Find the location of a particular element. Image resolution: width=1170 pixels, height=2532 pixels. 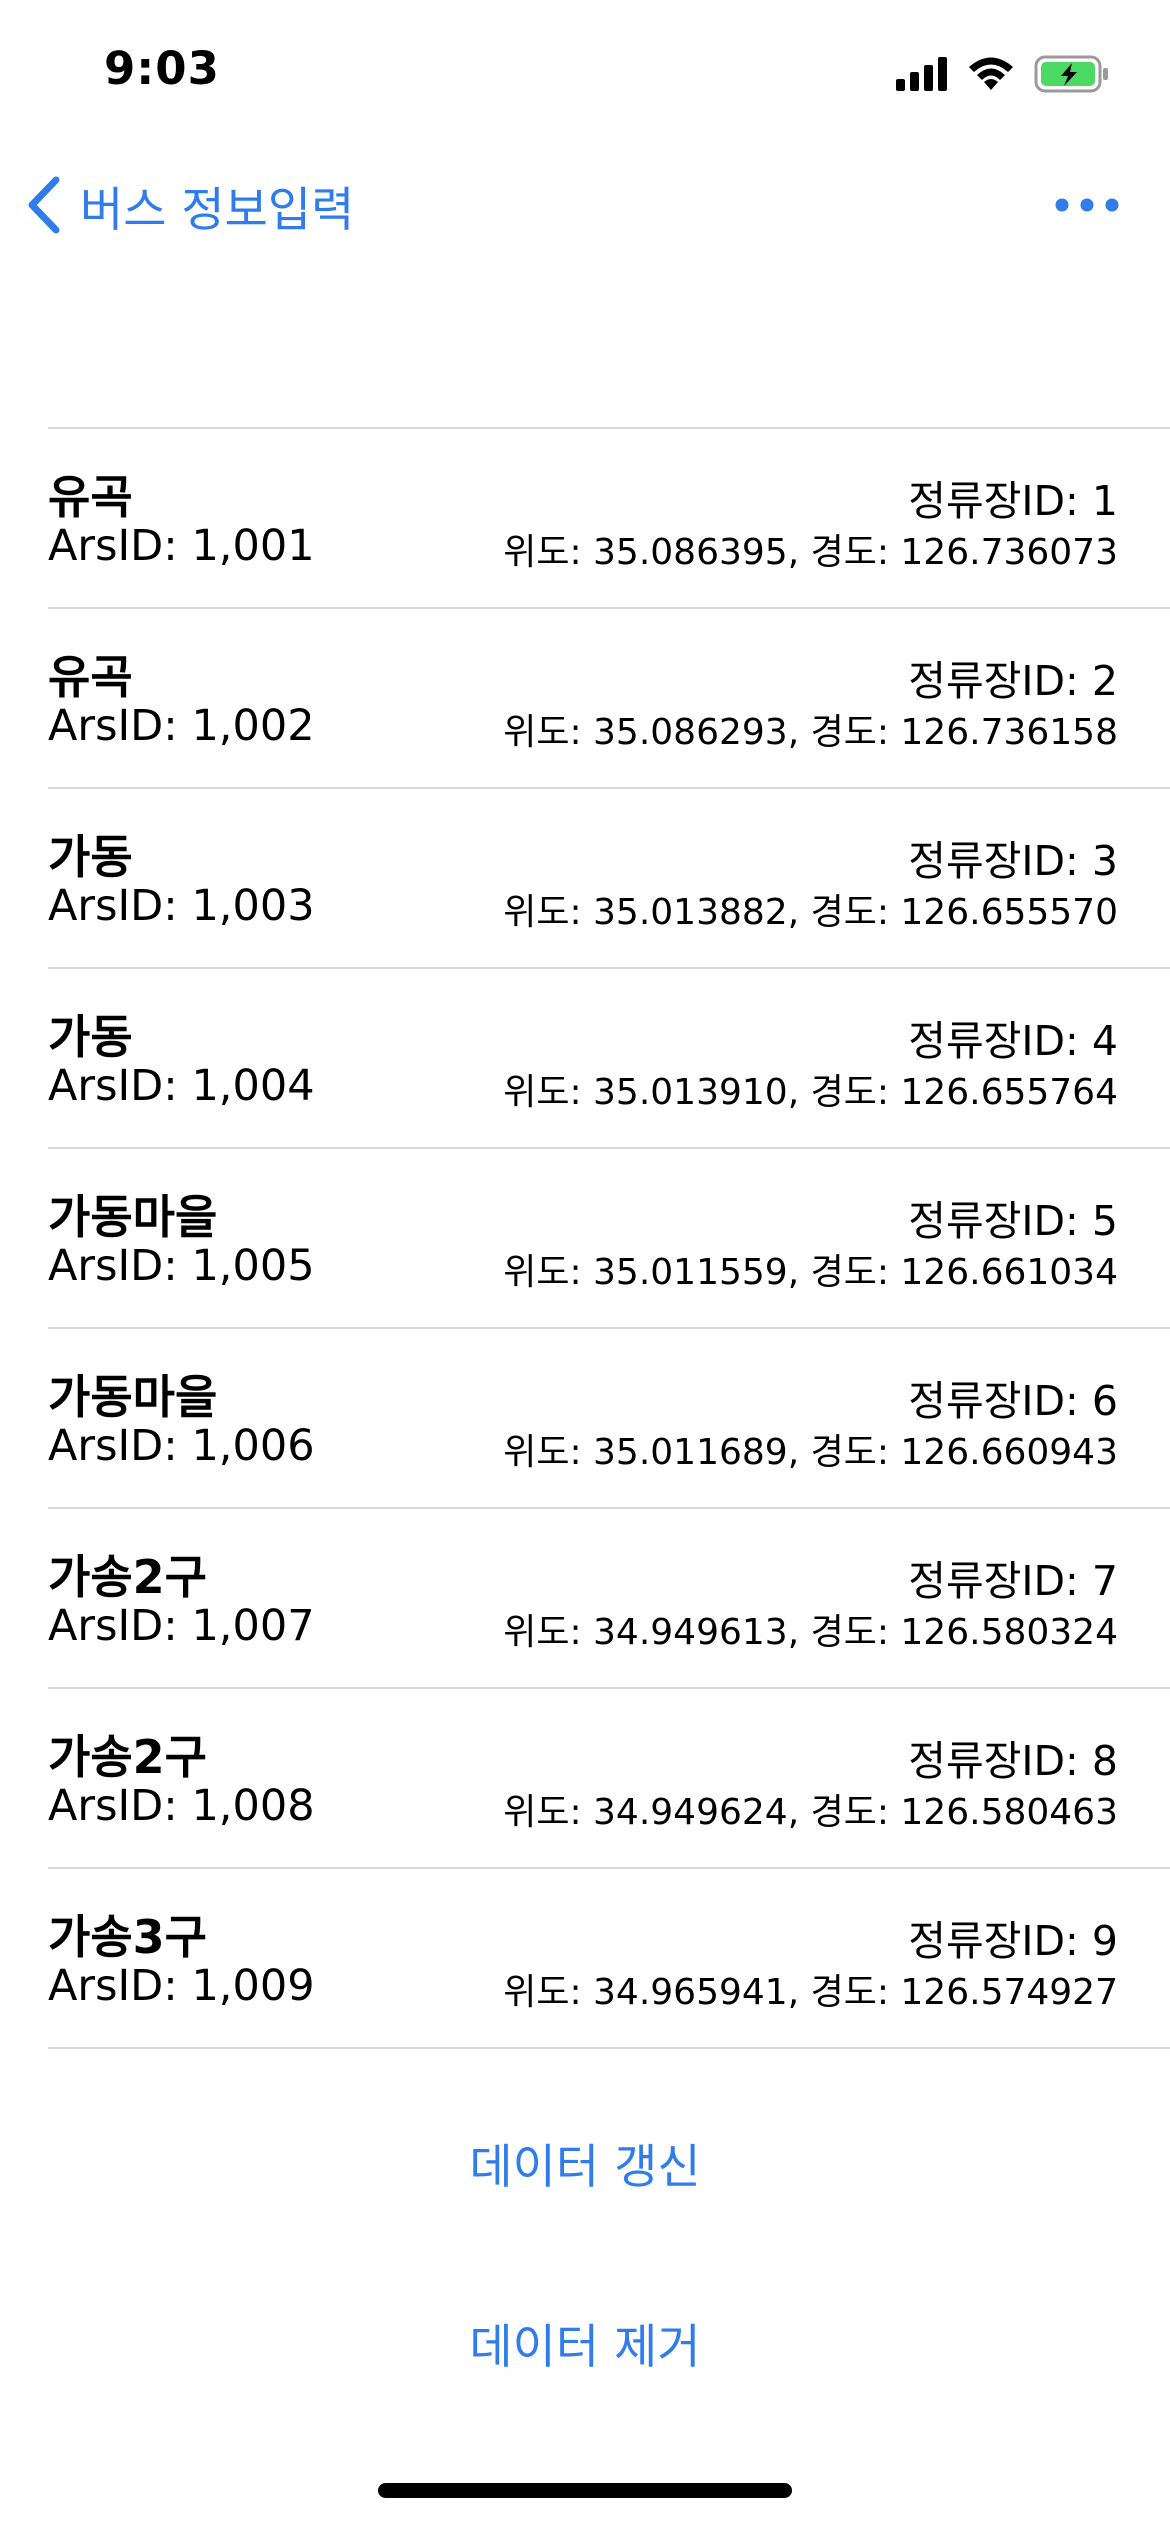

ars-id: ArsID: 1,003 is located at coordinates (181, 906).